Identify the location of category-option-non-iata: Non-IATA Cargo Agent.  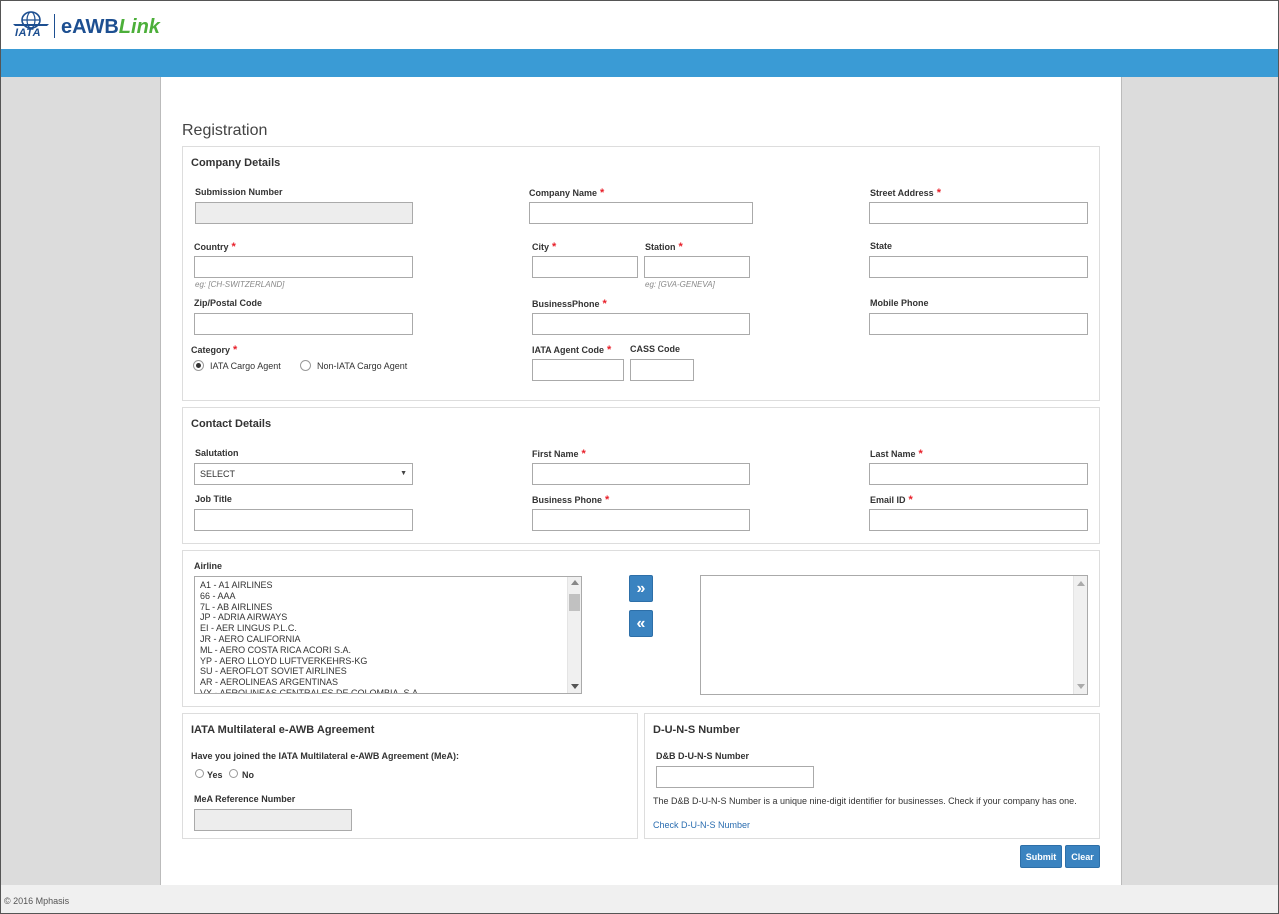
(362, 366).